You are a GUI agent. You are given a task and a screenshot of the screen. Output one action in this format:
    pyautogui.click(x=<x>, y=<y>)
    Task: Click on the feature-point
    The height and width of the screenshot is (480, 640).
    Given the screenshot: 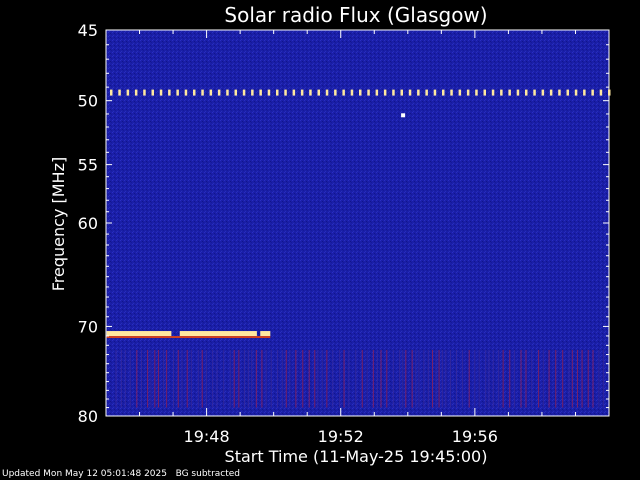 What is the action you would take?
    pyautogui.click(x=403, y=115)
    